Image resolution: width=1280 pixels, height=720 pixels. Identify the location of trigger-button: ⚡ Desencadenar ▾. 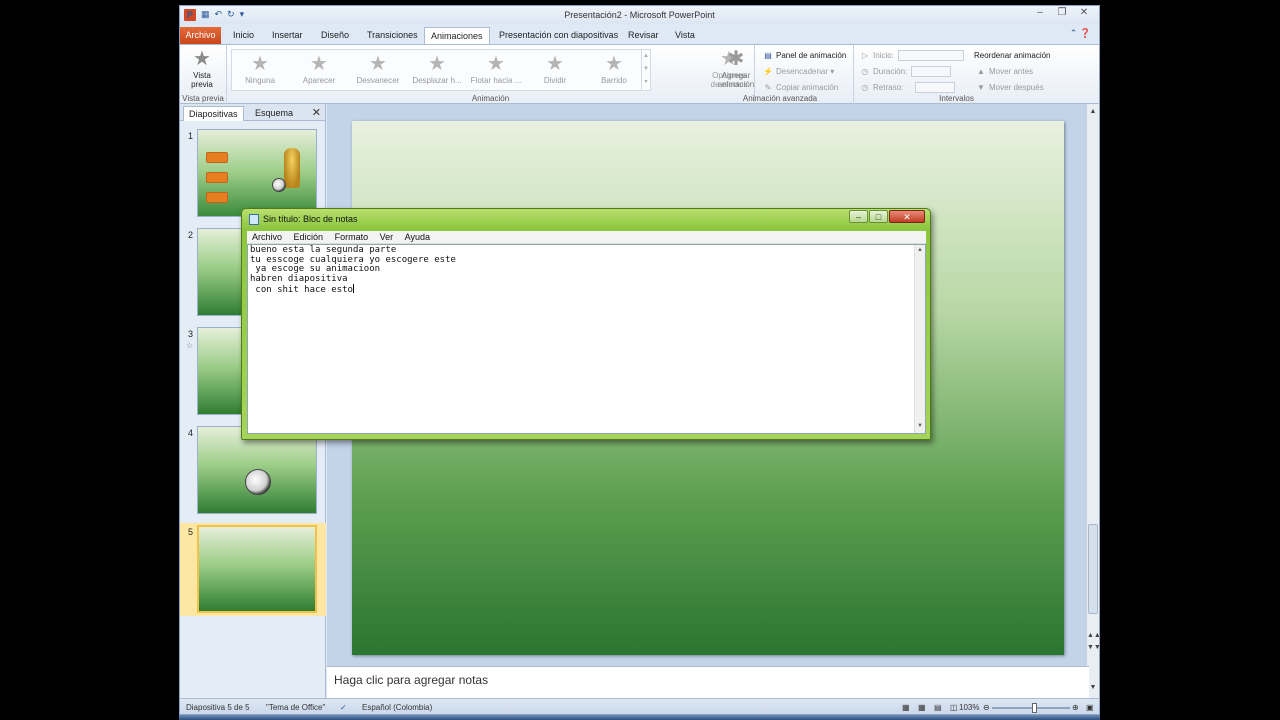
(798, 72).